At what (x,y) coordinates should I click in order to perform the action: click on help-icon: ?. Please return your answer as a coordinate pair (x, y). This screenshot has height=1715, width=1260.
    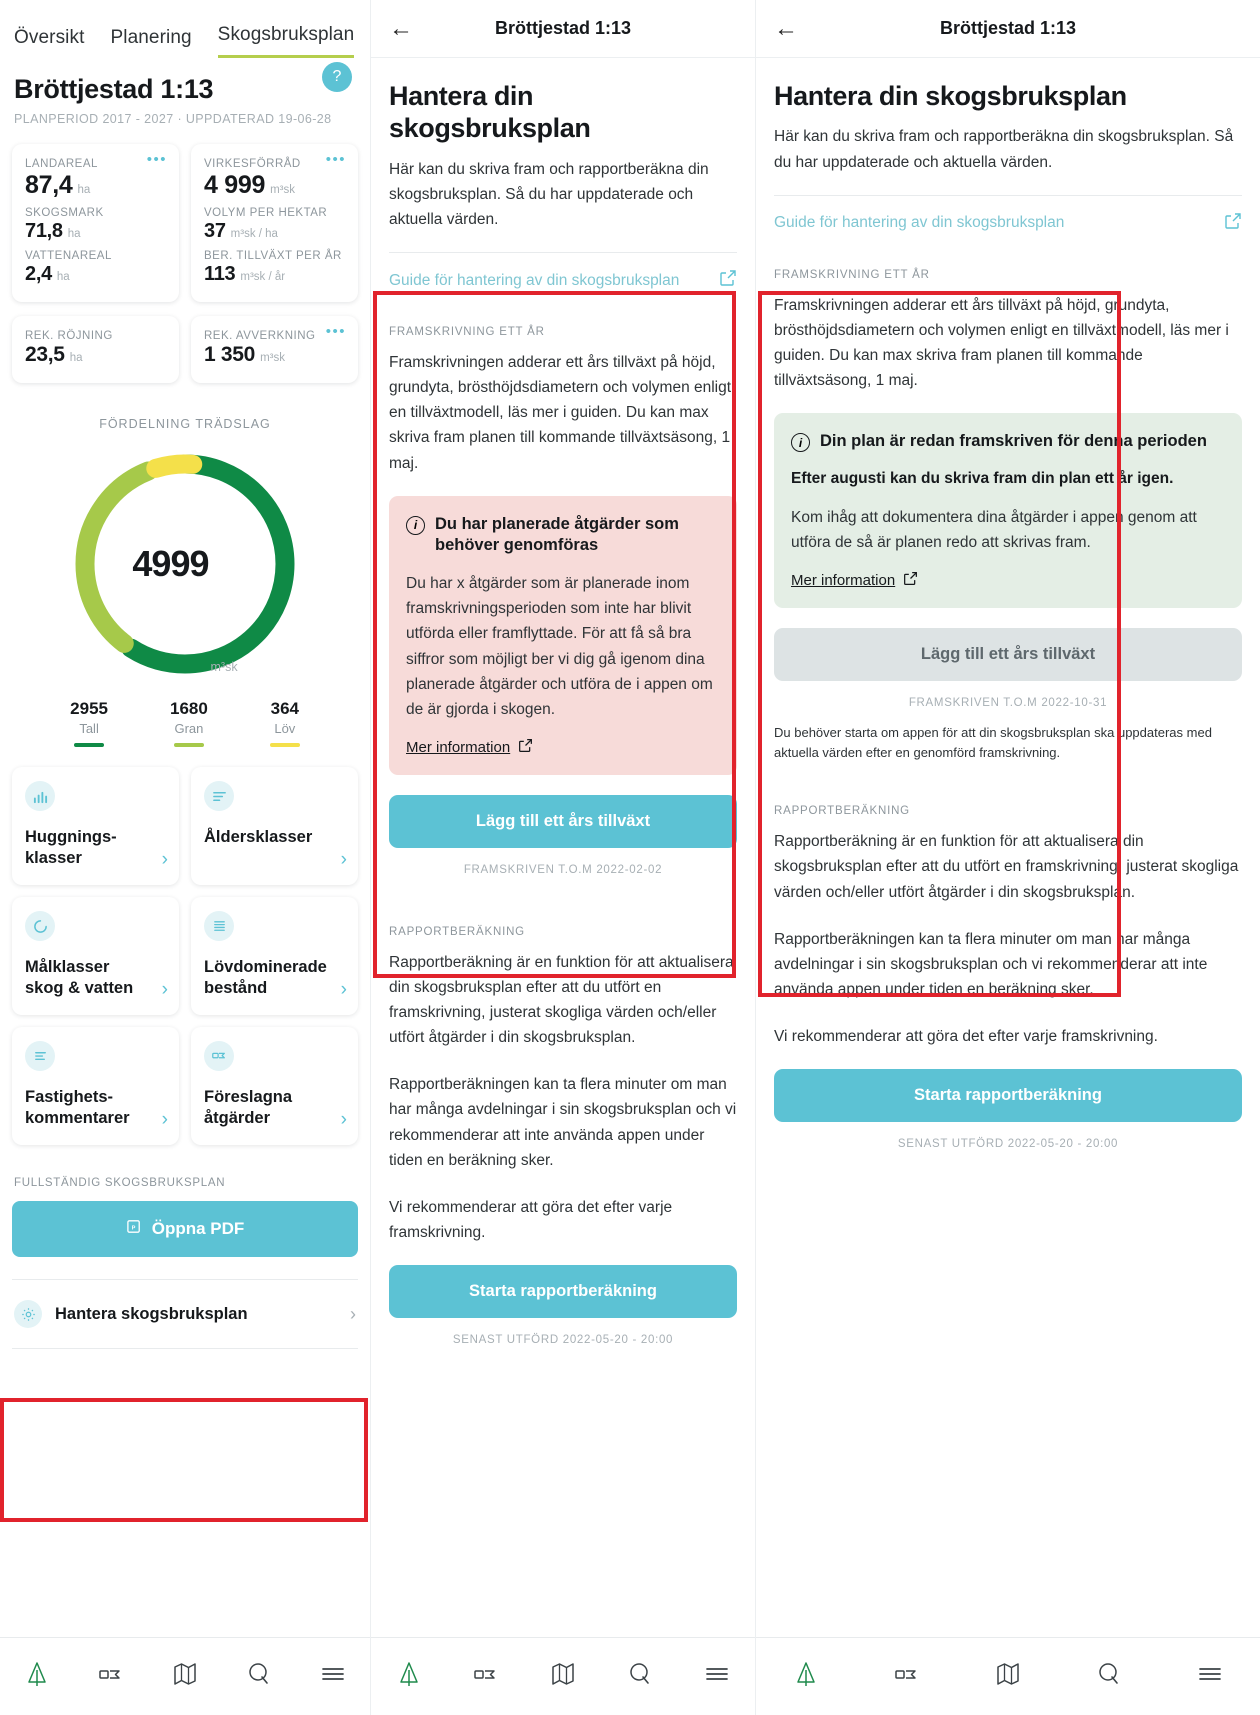
    Looking at the image, I should click on (337, 77).